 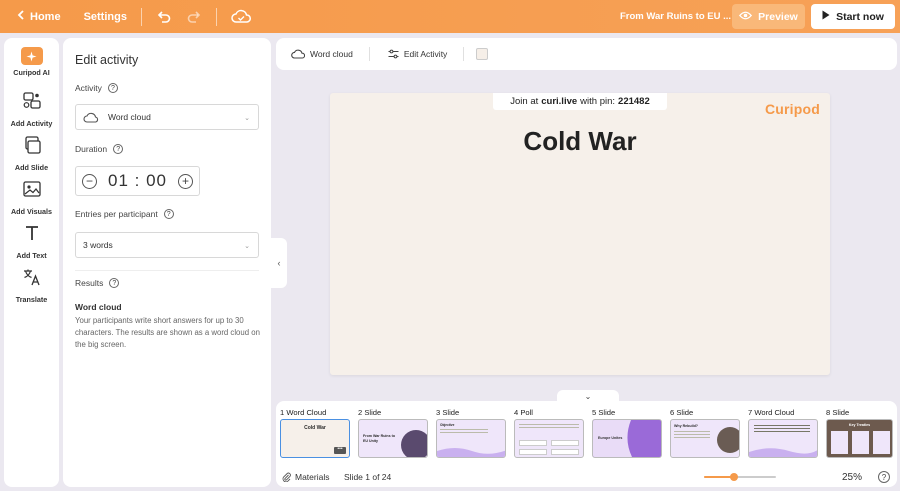 I want to click on rail-item-translate: Translate, so click(x=31, y=285).